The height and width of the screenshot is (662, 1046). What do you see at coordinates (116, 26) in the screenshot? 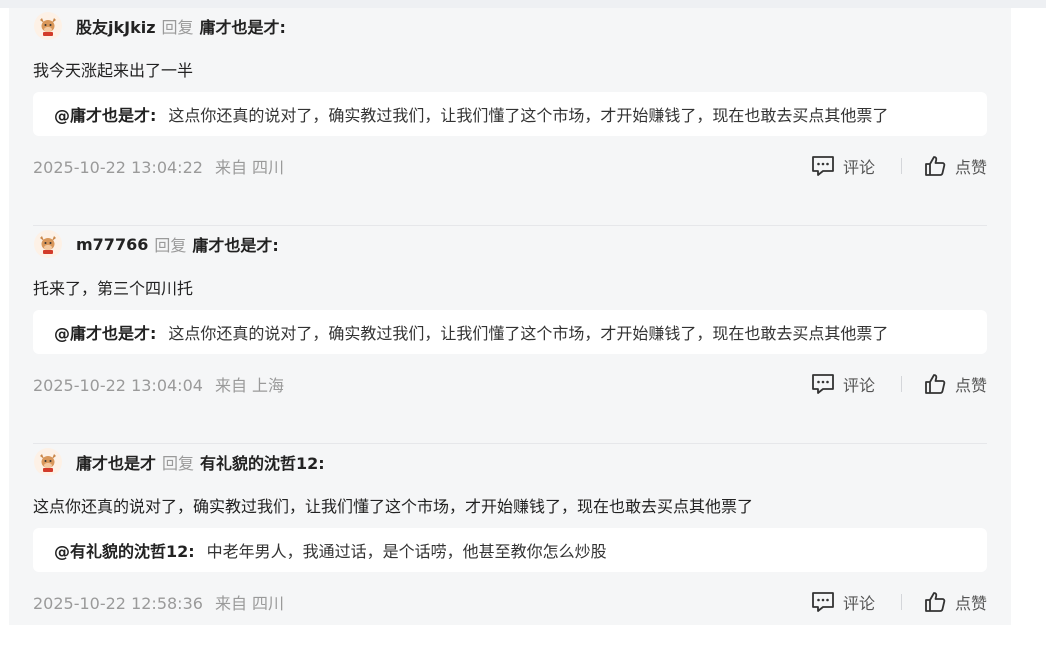
I see `reply-username: 股友jkJkiz` at bounding box center [116, 26].